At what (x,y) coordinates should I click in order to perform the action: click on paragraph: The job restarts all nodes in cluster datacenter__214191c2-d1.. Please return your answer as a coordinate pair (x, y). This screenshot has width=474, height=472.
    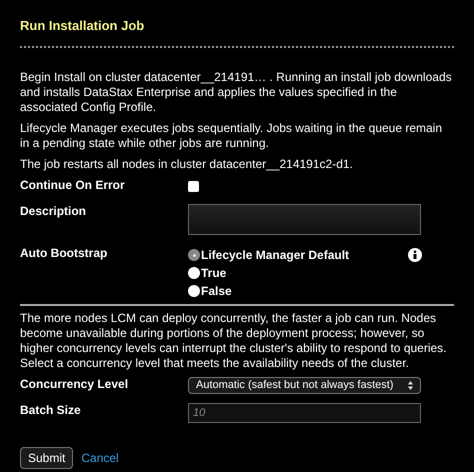
    Looking at the image, I should click on (187, 164).